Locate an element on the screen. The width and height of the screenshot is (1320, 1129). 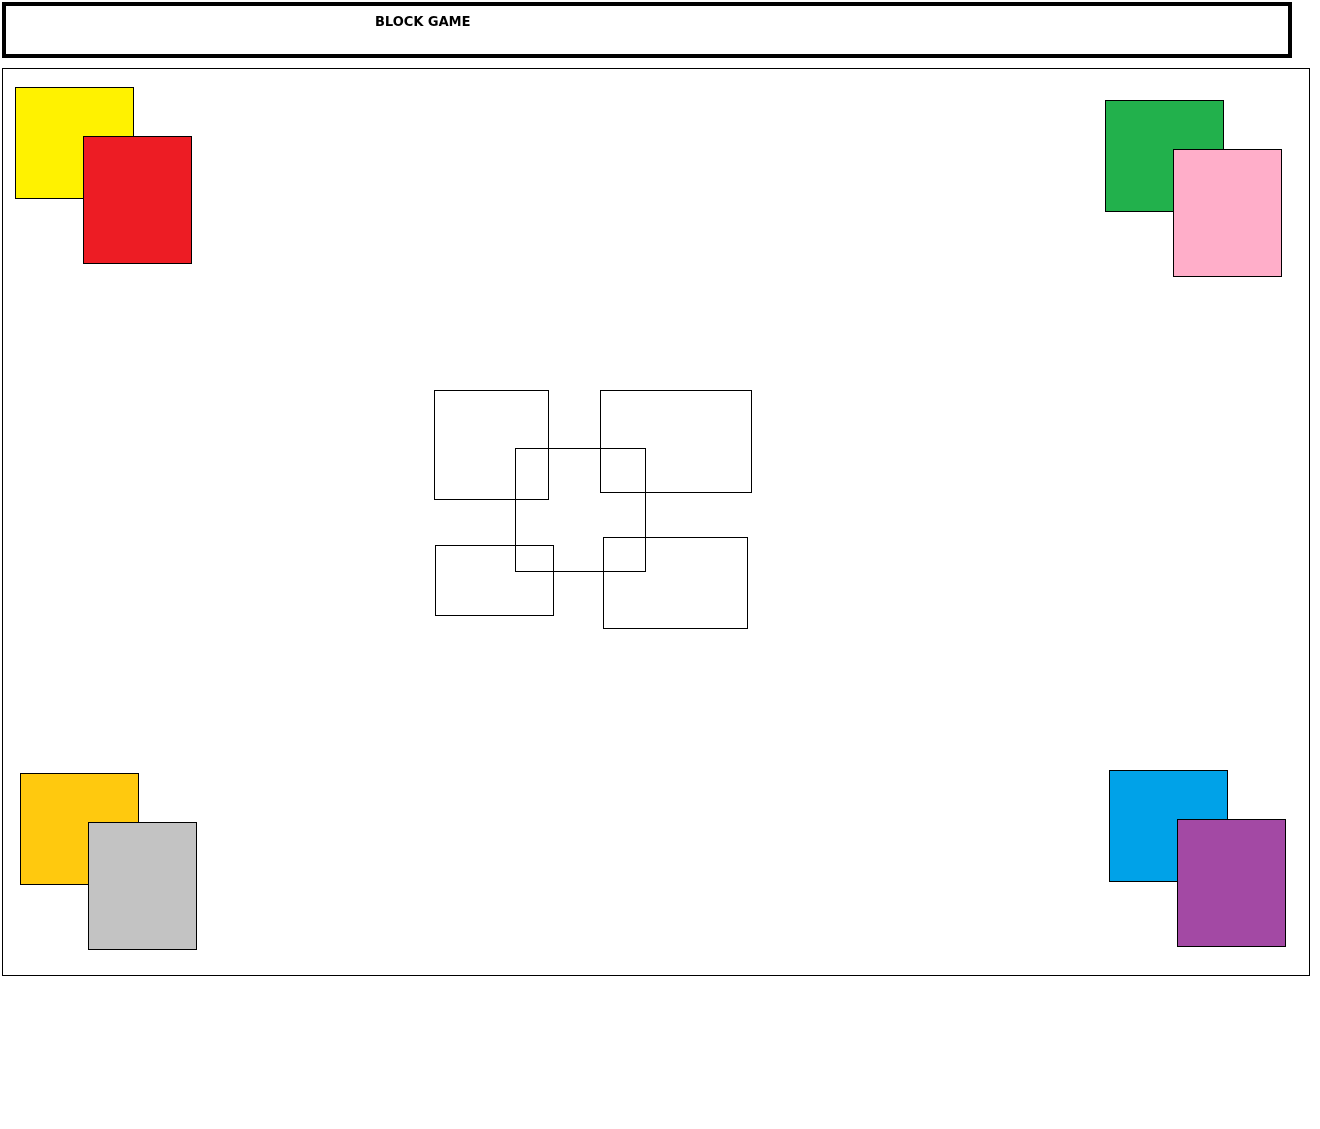
block-gray is located at coordinates (142, 886).